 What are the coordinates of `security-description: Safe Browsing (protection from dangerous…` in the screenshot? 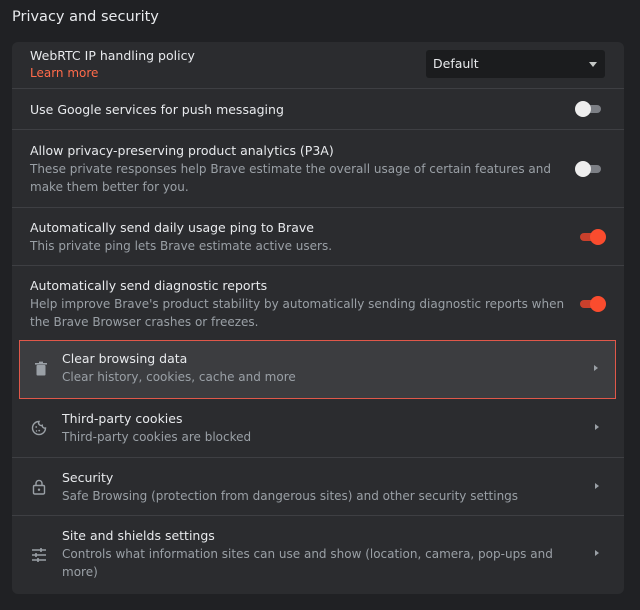 It's located at (290, 496).